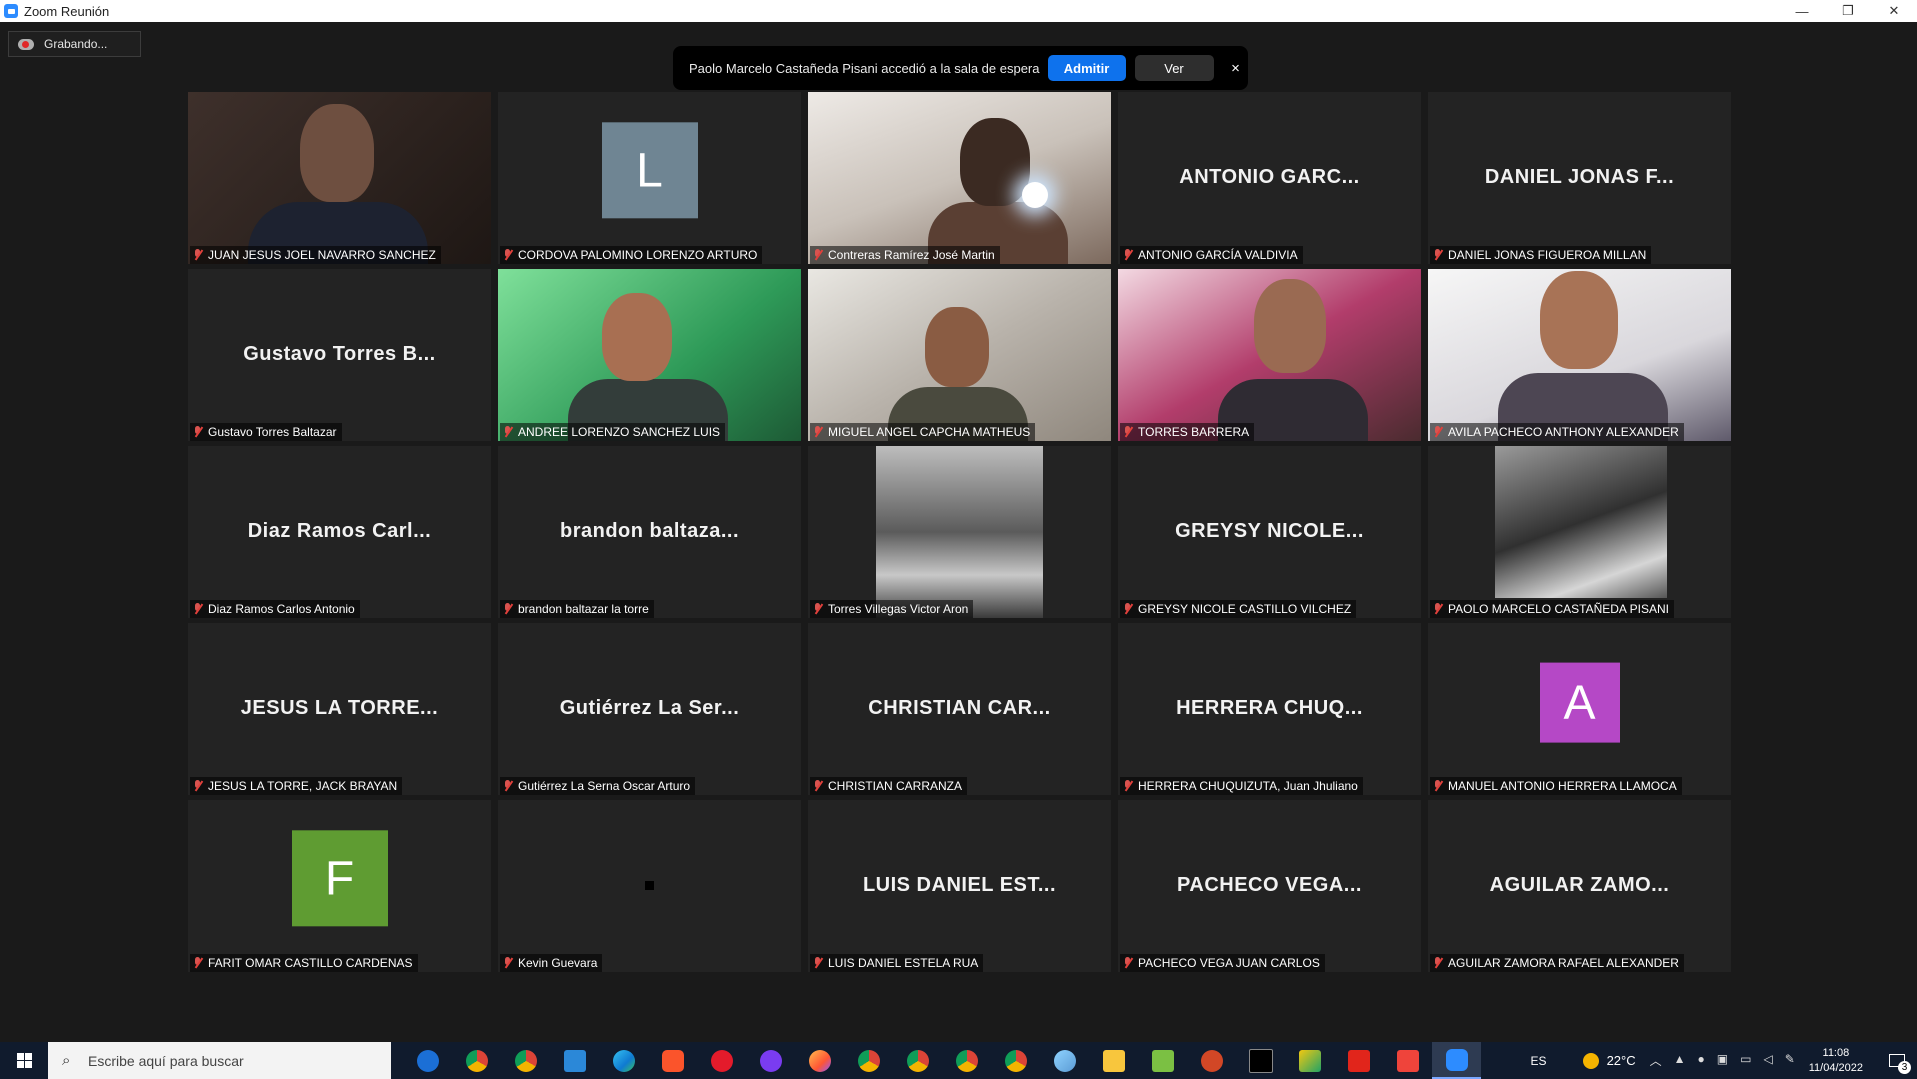  I want to click on paint-icon, so click(1064, 1060).